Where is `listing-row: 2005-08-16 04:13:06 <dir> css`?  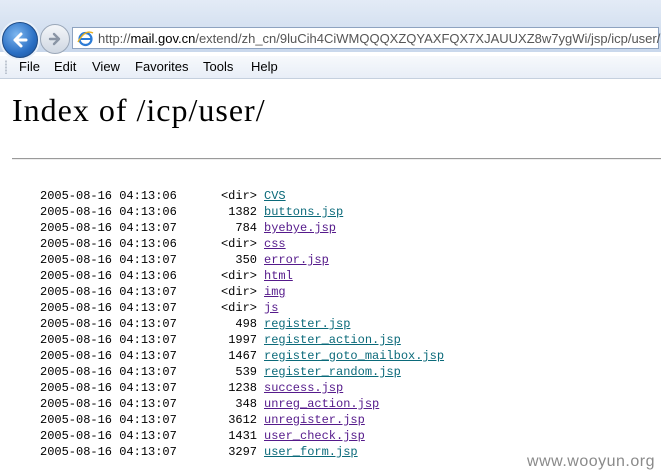 listing-row: 2005-08-16 04:13:06 <dir> css is located at coordinates (330, 244).